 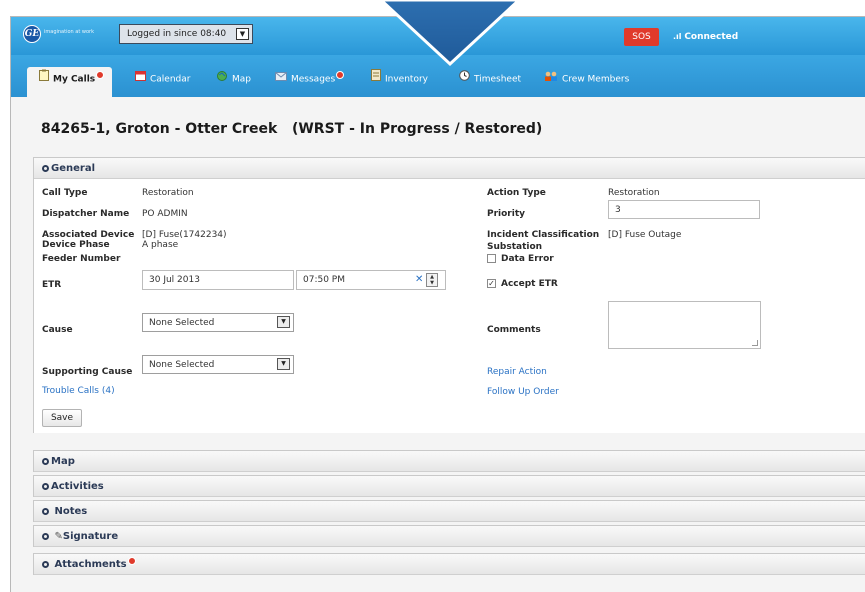 What do you see at coordinates (515, 247) in the screenshot?
I see `substation-label: Substation` at bounding box center [515, 247].